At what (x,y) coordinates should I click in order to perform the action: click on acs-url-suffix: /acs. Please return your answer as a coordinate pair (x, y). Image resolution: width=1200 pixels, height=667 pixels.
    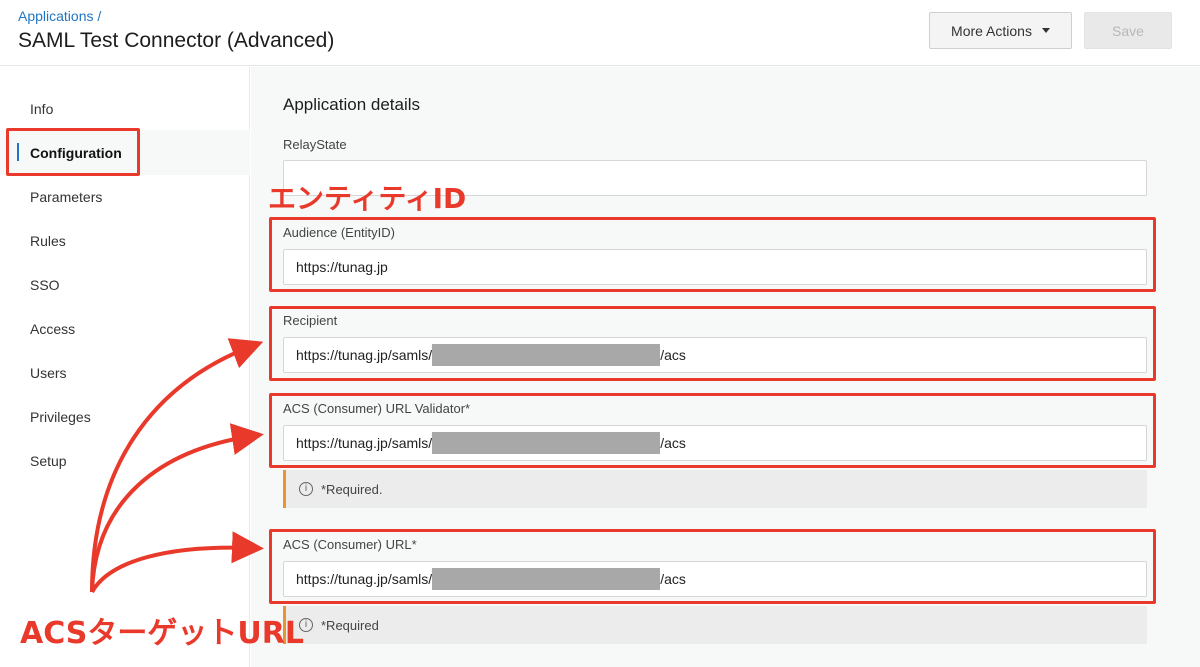
    Looking at the image, I should click on (673, 579).